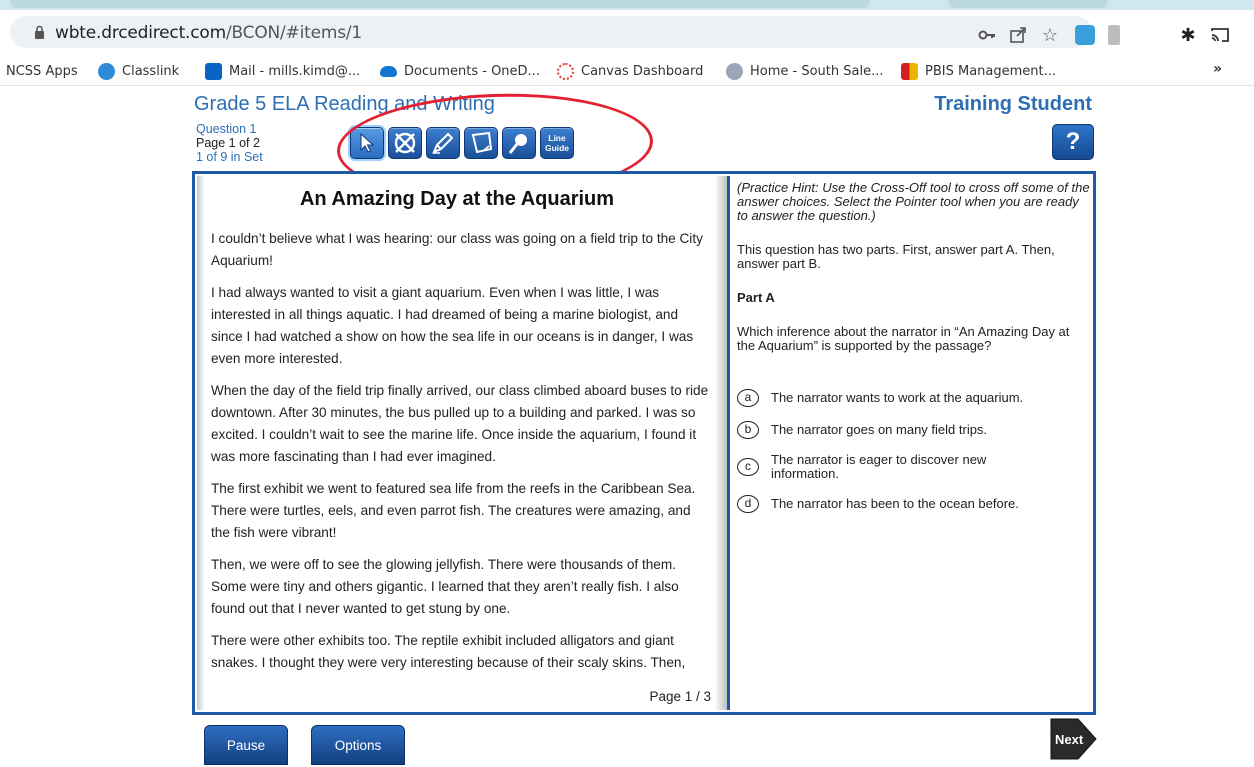  Describe the element at coordinates (627, 32) in the screenshot. I see `address-bar: wbte.drcedirect.com/BCON/#items/1 ☆ ✱` at that location.